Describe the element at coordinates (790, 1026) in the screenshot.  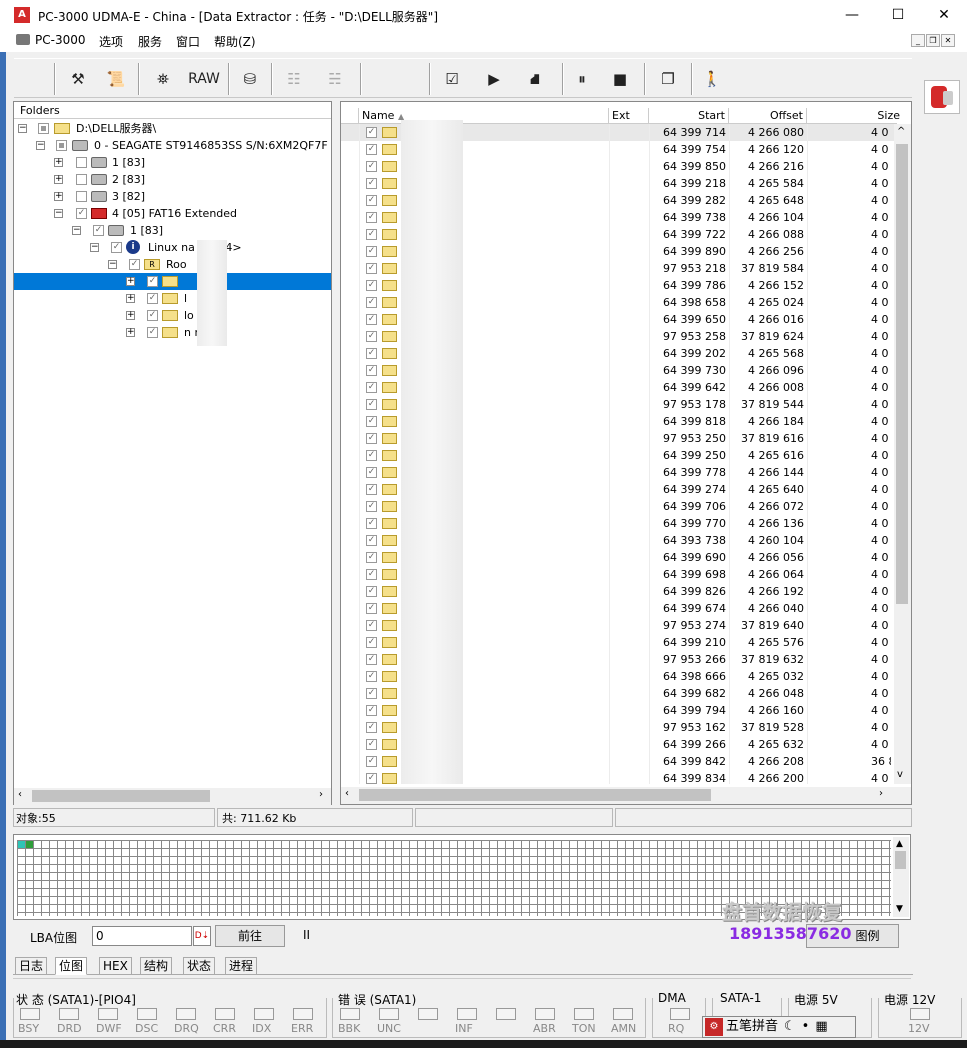
I see `moon-icon: ☾` at that location.